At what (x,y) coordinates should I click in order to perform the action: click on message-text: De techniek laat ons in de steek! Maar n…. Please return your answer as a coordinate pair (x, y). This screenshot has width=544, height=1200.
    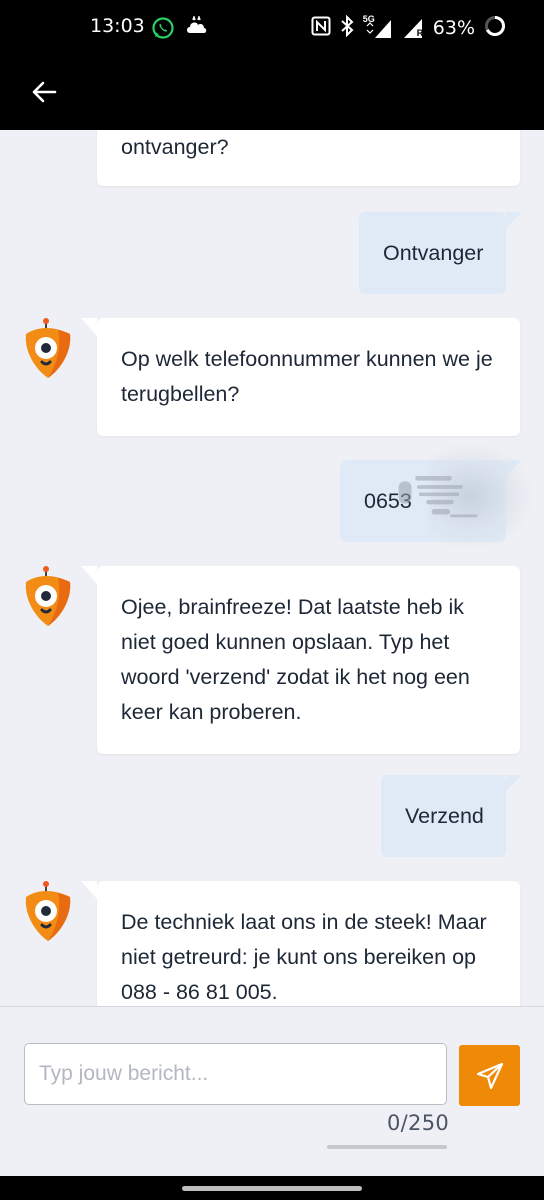
    Looking at the image, I should click on (304, 957).